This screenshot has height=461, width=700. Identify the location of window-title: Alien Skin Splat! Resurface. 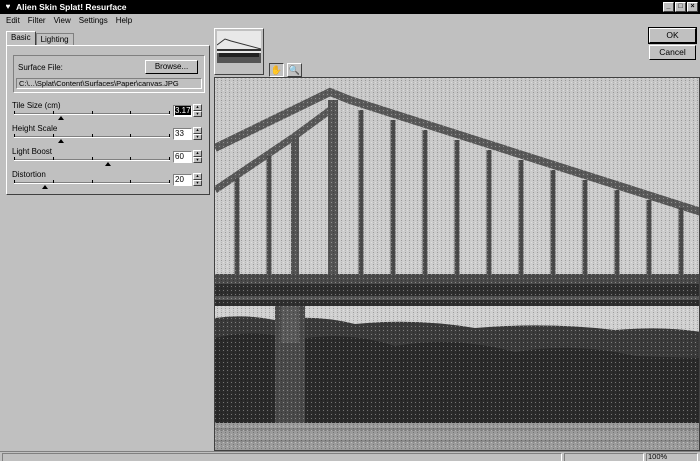
(71, 7).